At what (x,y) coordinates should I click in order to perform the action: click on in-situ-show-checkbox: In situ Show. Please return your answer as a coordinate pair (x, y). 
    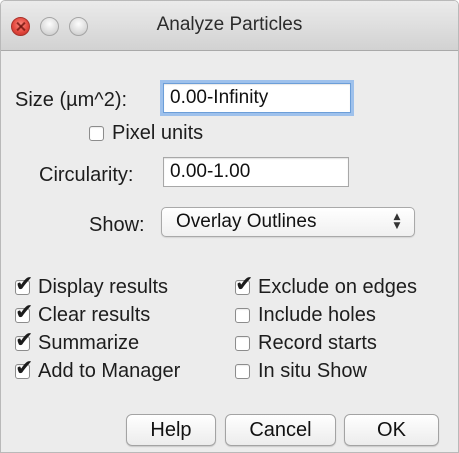
    Looking at the image, I should click on (301, 371).